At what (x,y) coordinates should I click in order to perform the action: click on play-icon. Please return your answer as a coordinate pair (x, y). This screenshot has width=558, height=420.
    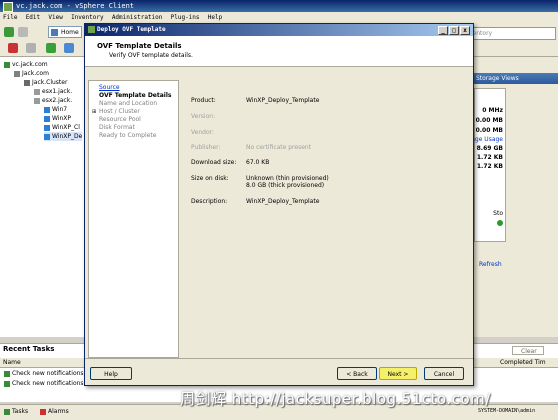
    Looking at the image, I should click on (51, 48).